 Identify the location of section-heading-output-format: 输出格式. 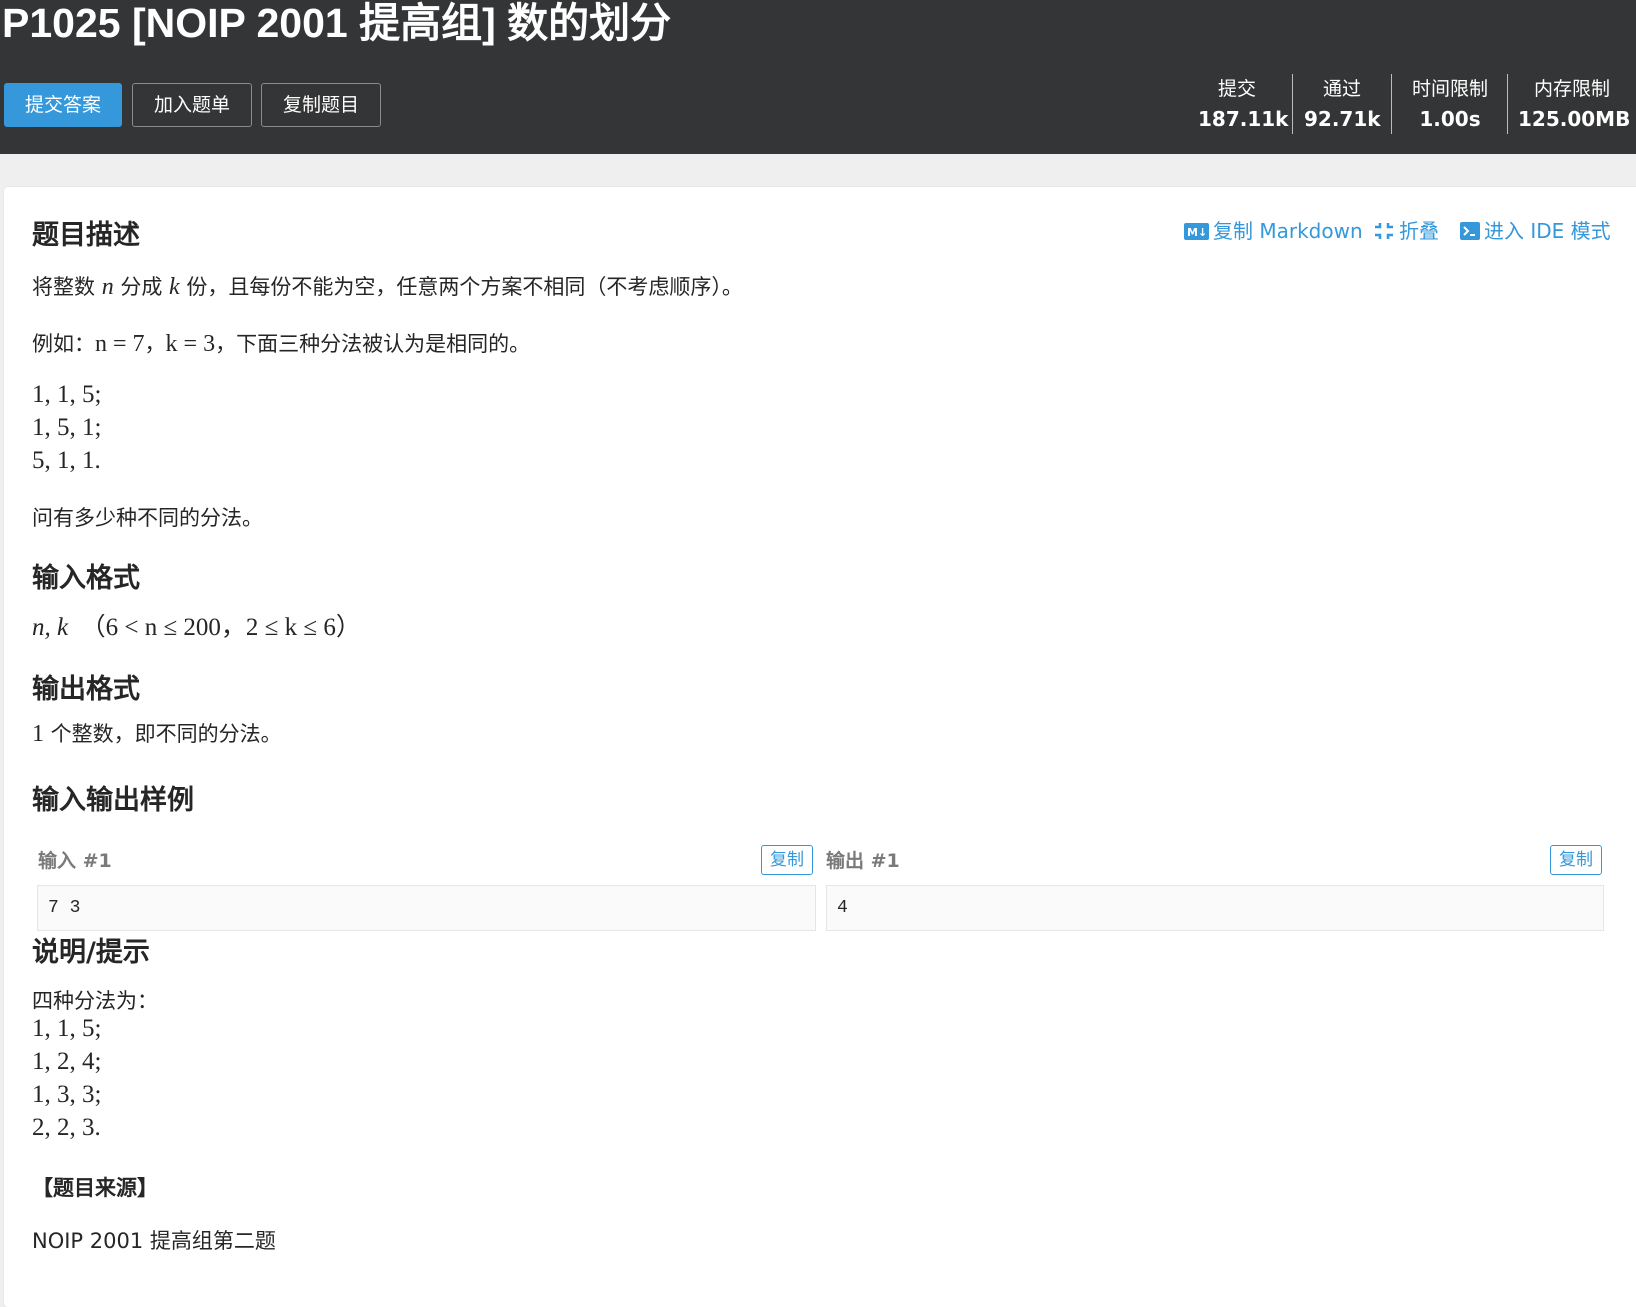
(86, 689).